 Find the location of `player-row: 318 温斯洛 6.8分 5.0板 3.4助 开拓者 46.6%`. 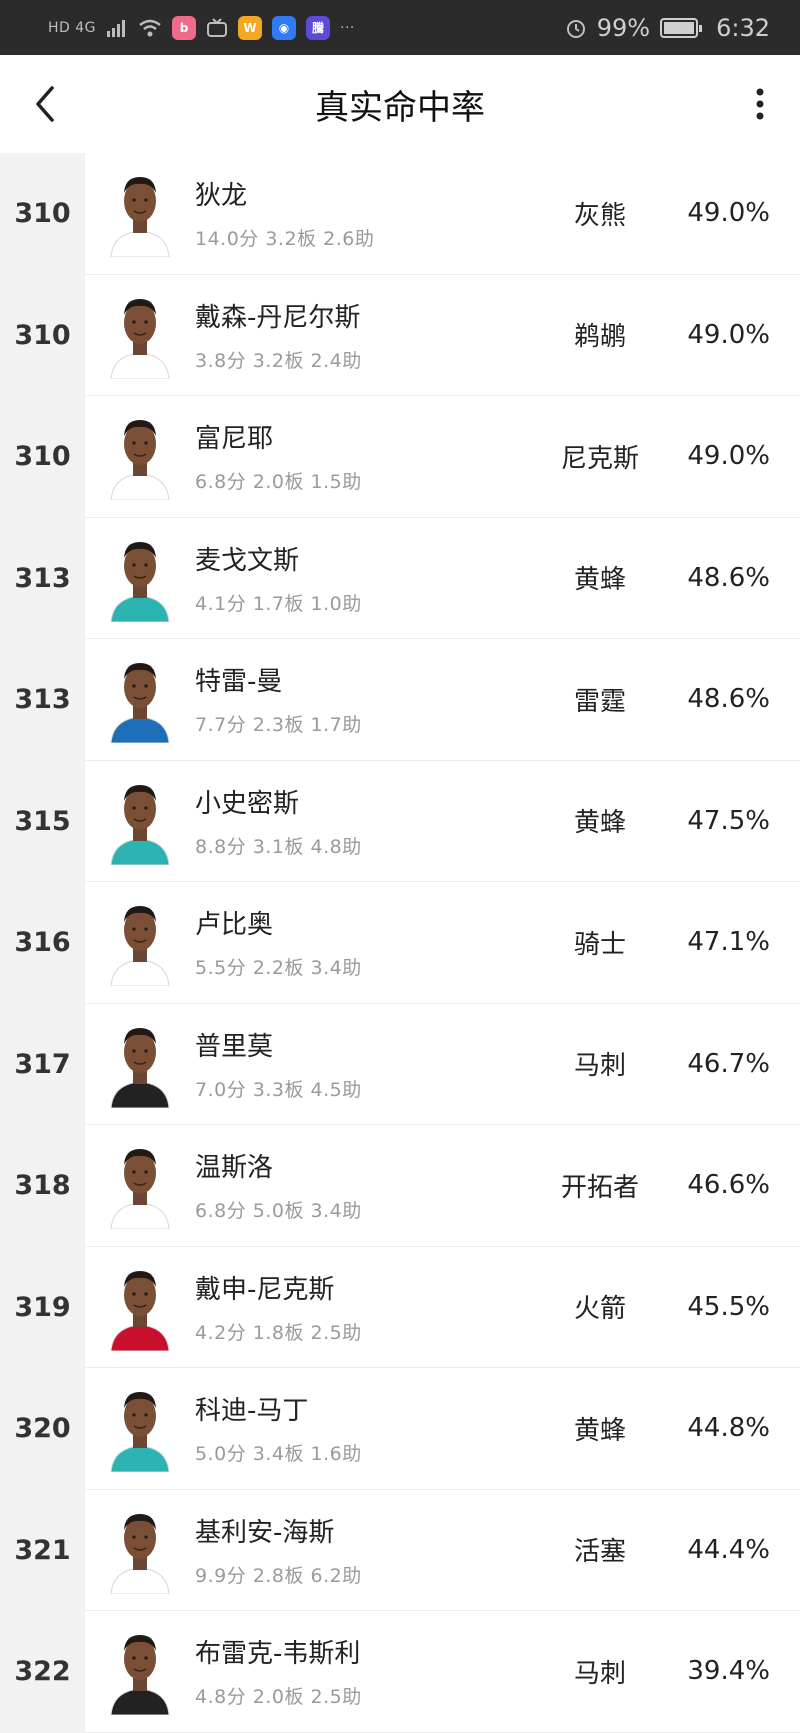

player-row: 318 温斯洛 6.8分 5.0板 3.4助 开拓者 46.6% is located at coordinates (400, 1186).